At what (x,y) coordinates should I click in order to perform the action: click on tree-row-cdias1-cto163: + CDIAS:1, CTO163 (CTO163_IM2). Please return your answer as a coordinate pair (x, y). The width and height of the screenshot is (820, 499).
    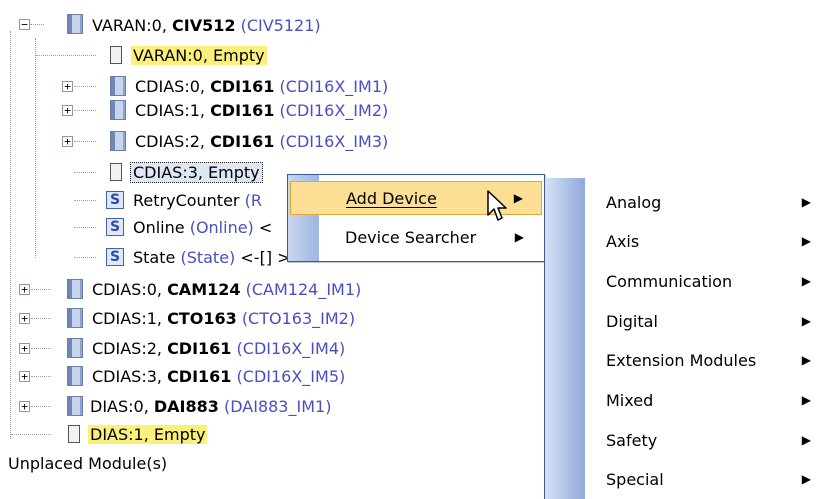
    Looking at the image, I should click on (210, 318).